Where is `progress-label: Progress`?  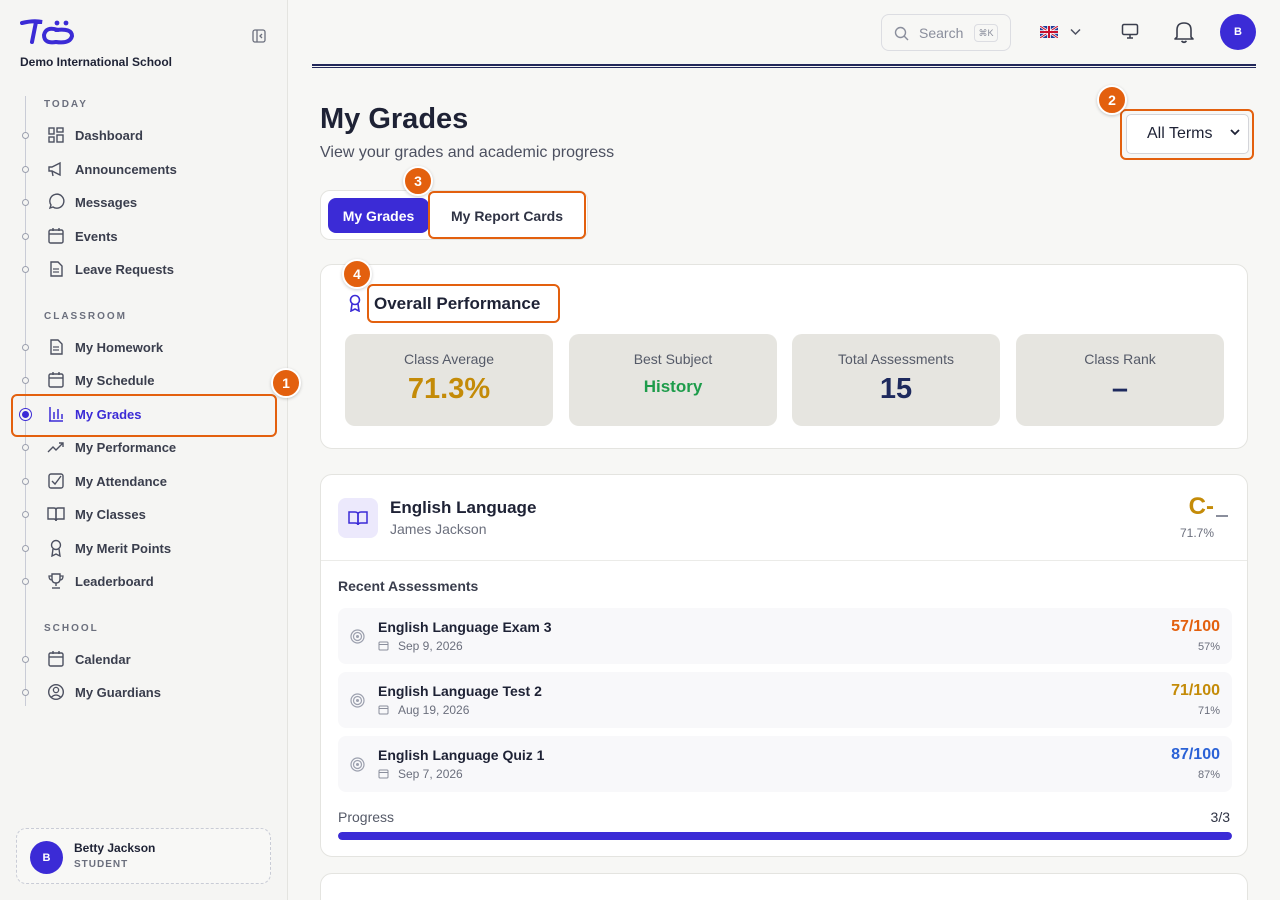 progress-label: Progress is located at coordinates (366, 817).